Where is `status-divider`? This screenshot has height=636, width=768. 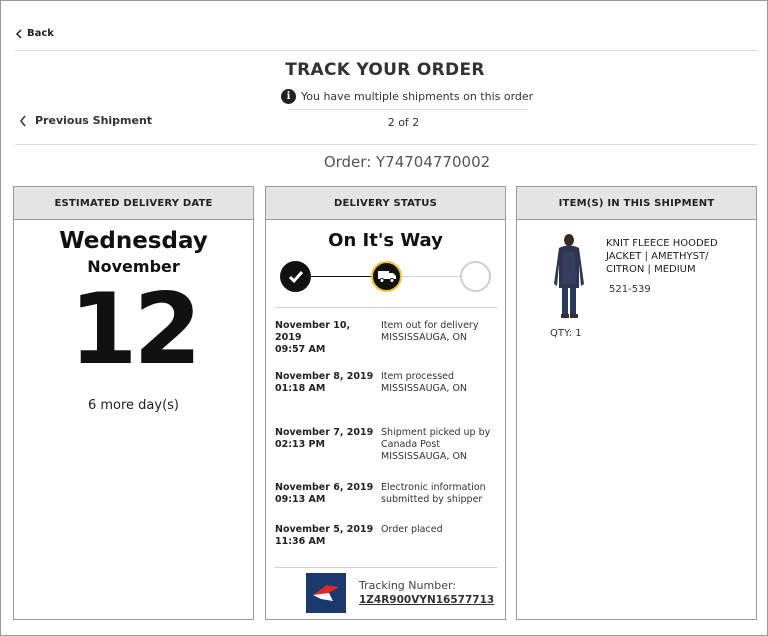 status-divider is located at coordinates (386, 307).